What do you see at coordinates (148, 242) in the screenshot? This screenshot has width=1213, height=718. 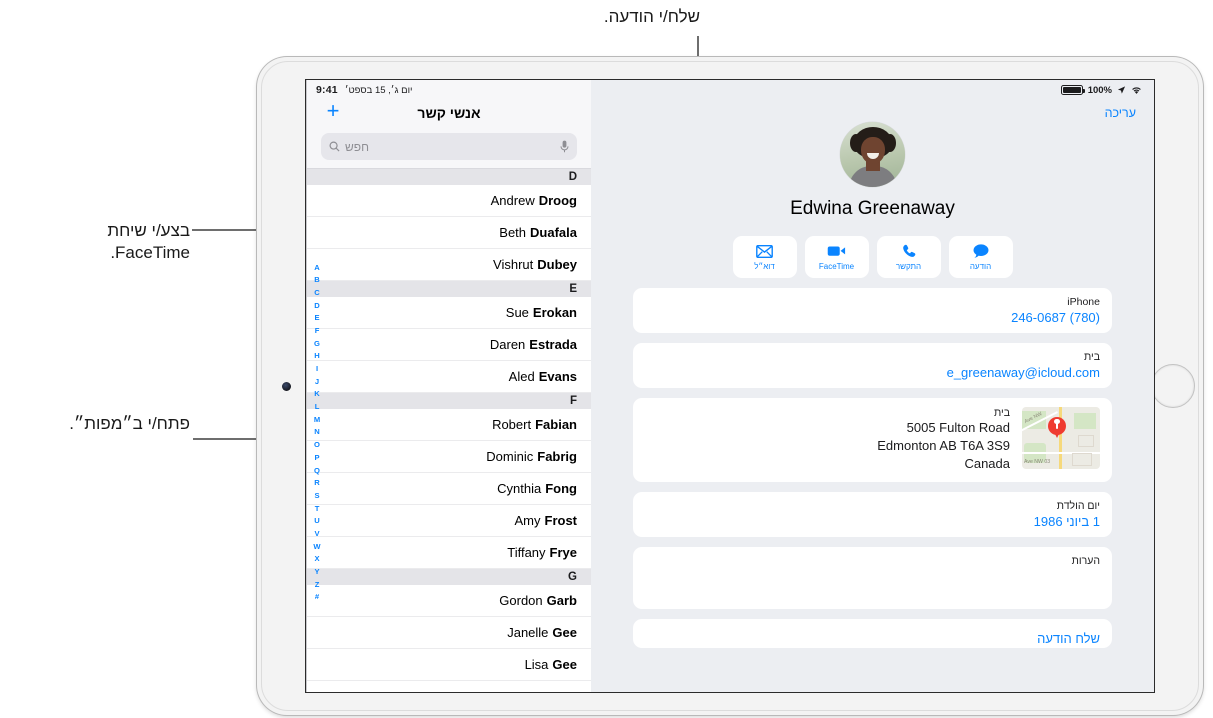 I see `callout-facetime: בצע/י שיחת FaceTime.` at bounding box center [148, 242].